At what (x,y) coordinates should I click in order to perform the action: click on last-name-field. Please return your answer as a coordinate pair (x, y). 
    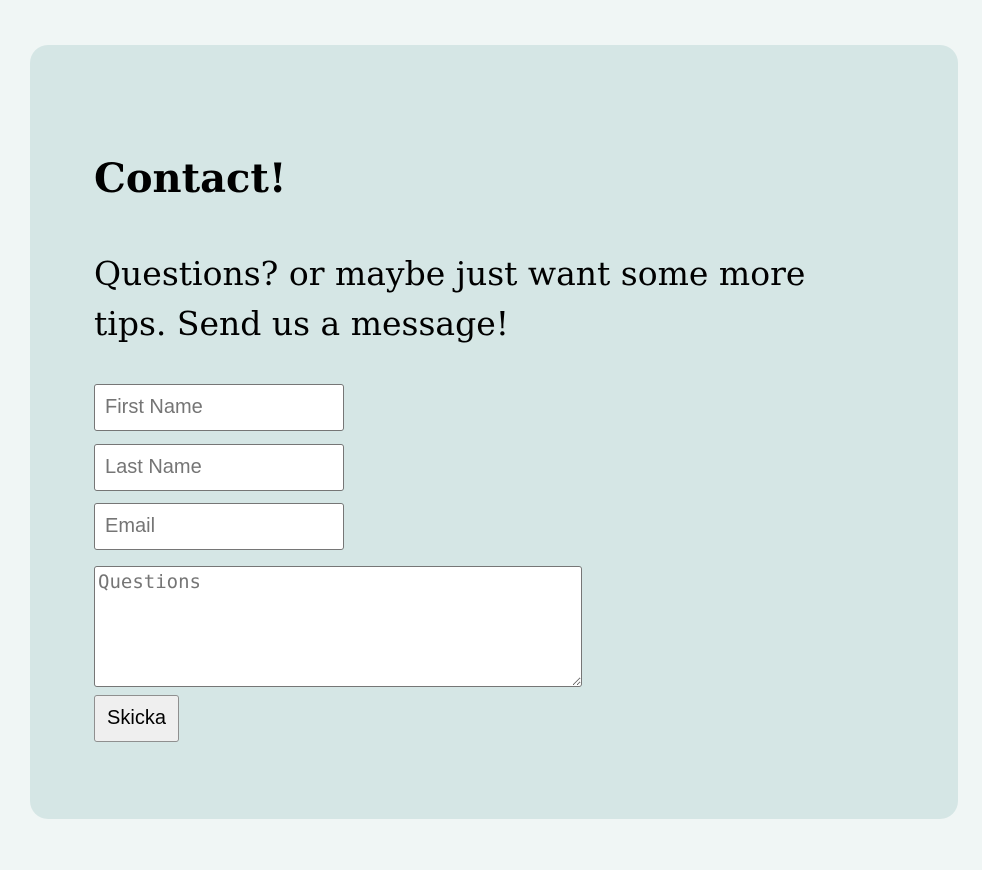
    Looking at the image, I should click on (219, 467).